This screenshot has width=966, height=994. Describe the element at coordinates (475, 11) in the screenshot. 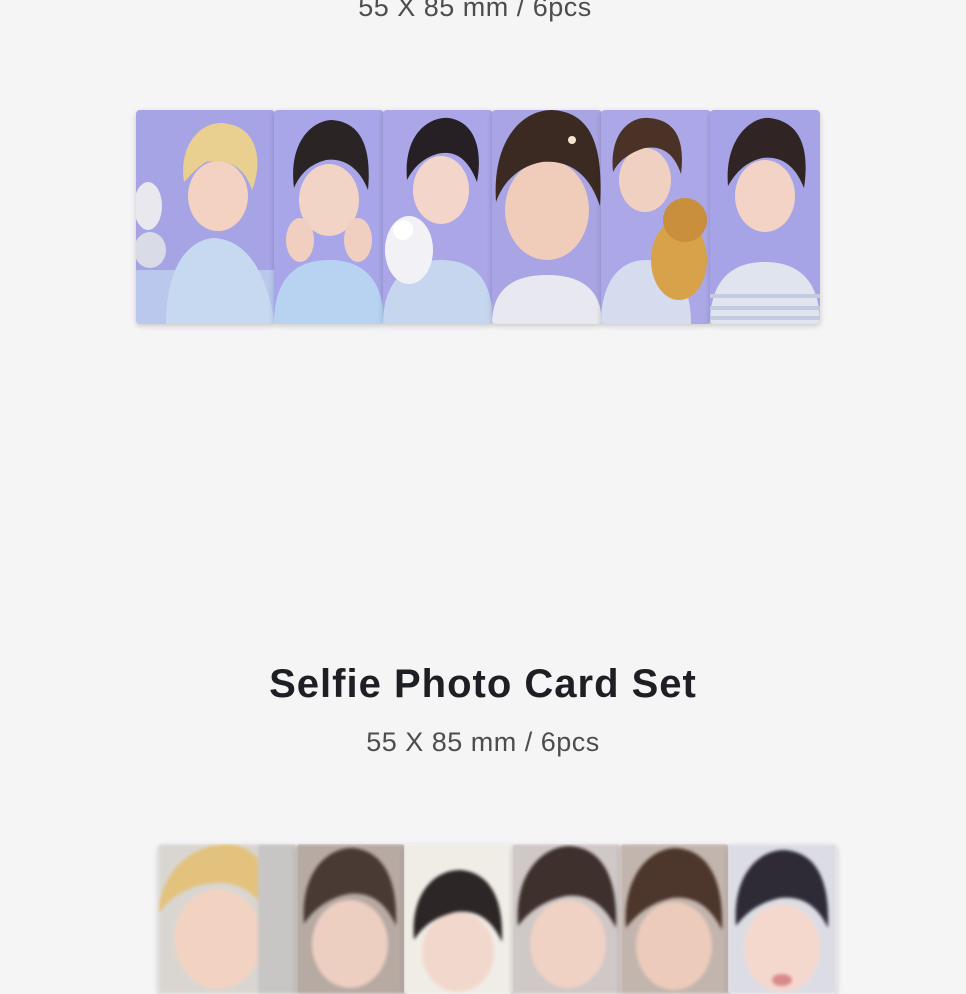

I see `photo-card-spec-text: 55 X 85 mm / 6pcs` at that location.